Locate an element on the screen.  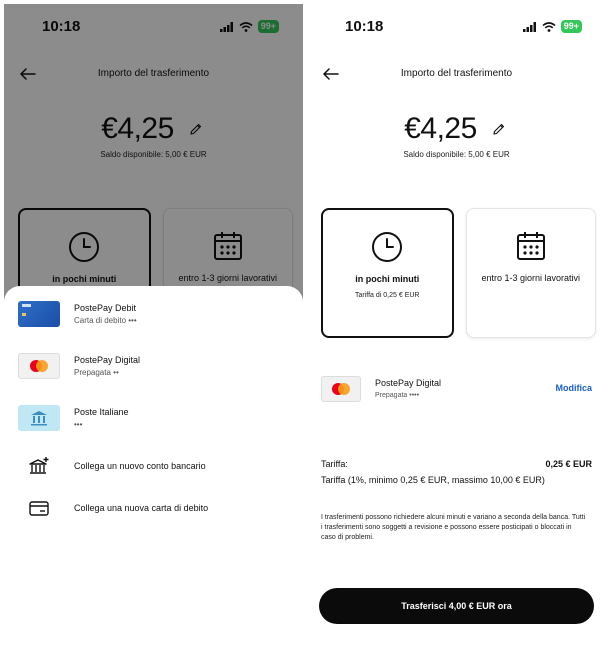
option-standard: entro 1-3 giorni lavorativi is located at coordinates (530, 273).